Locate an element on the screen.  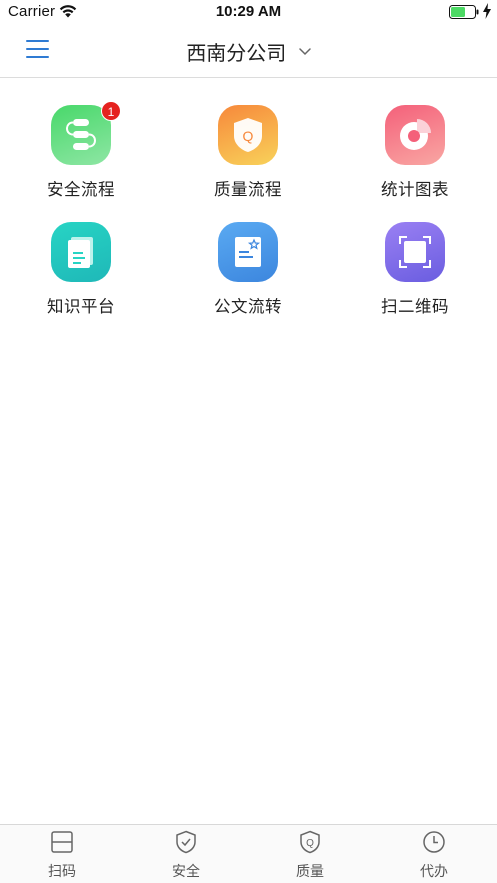
bottom-tab-bar: 扫码 安全 Q 质量 代办 is located at coordinates (248, 853).